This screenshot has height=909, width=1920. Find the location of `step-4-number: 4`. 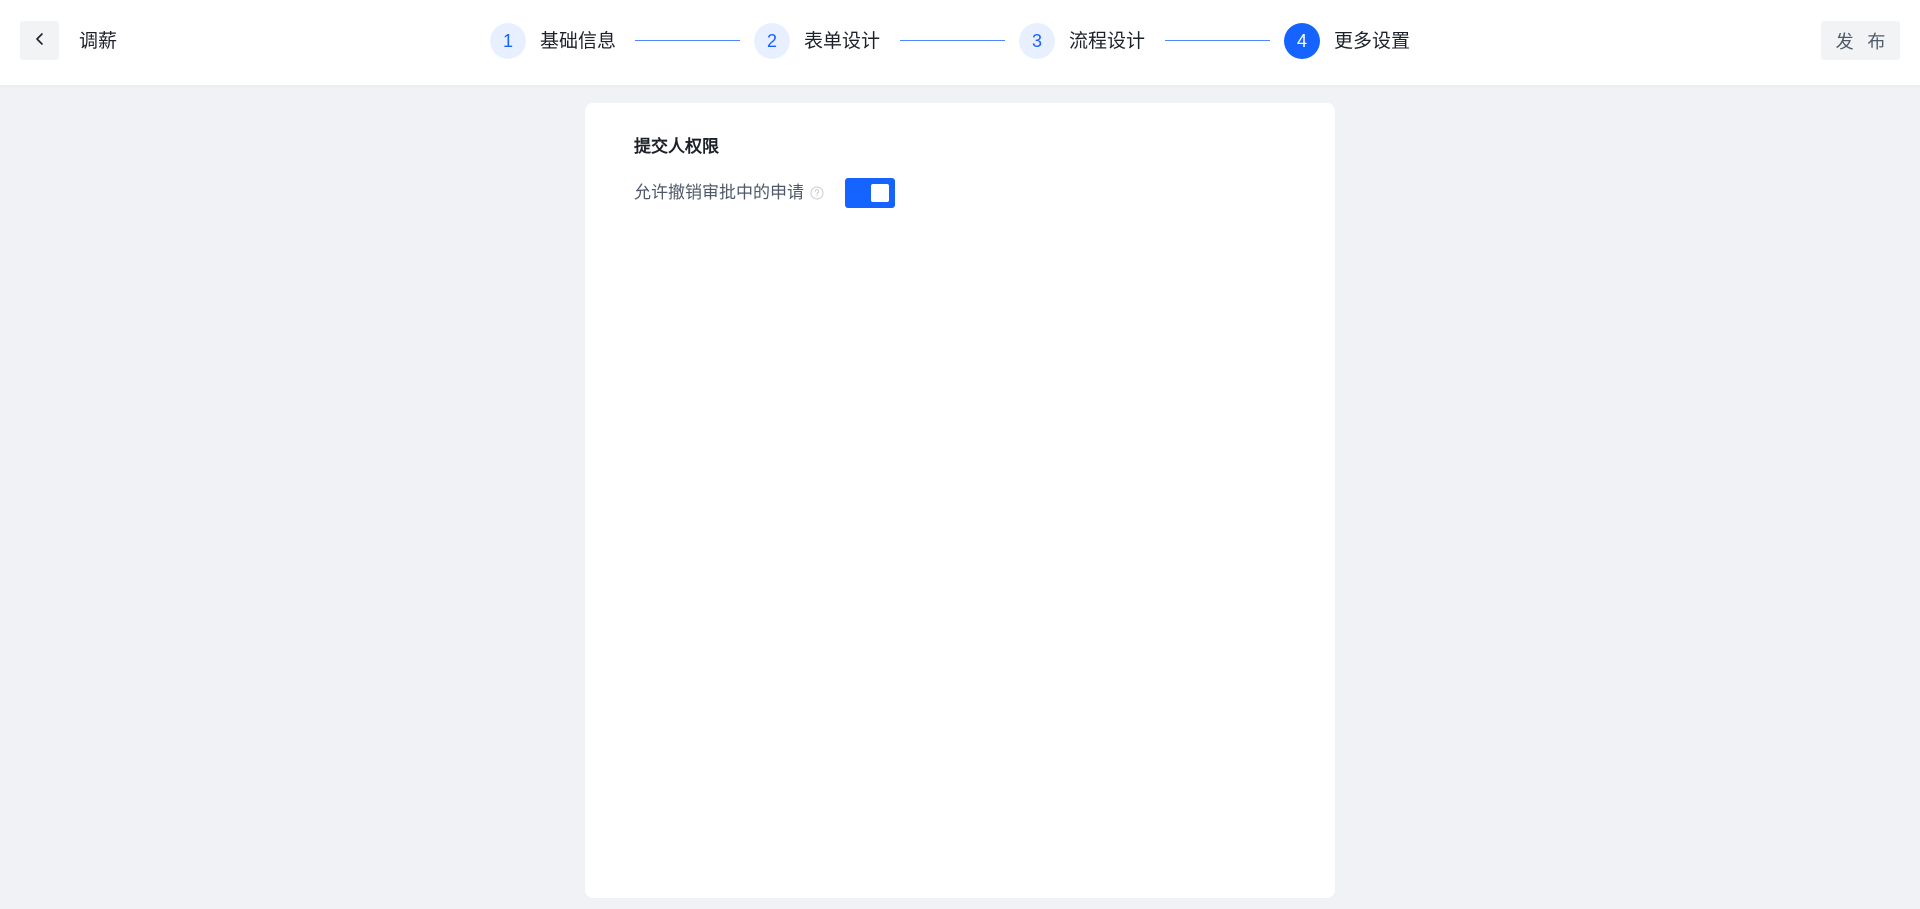

step-4-number: 4 is located at coordinates (1302, 41).